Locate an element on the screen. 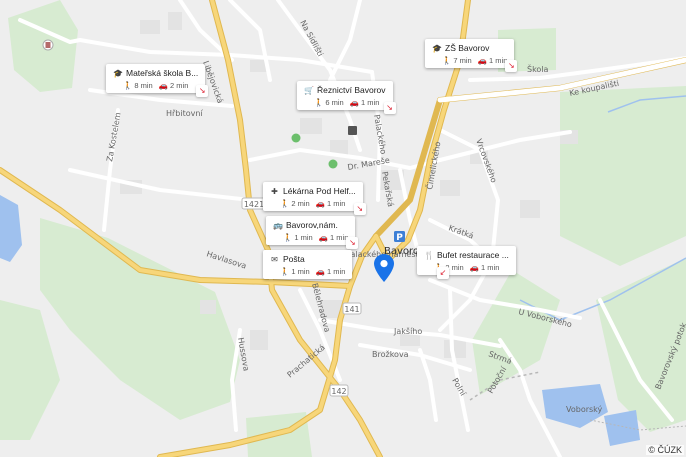 Image resolution: width=686 pixels, height=457 pixels. cart-icon: 🛒 is located at coordinates (309, 90).